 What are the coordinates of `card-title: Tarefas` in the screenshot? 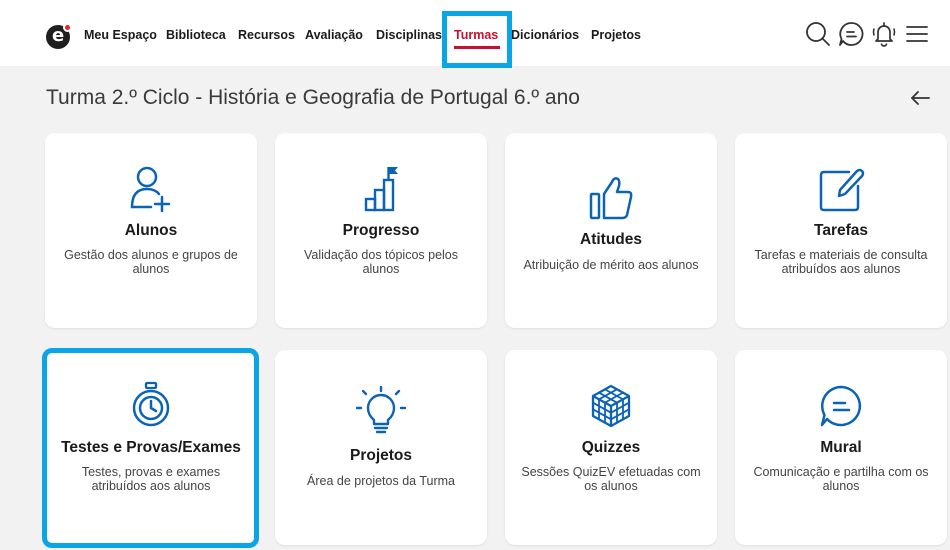 It's located at (841, 230).